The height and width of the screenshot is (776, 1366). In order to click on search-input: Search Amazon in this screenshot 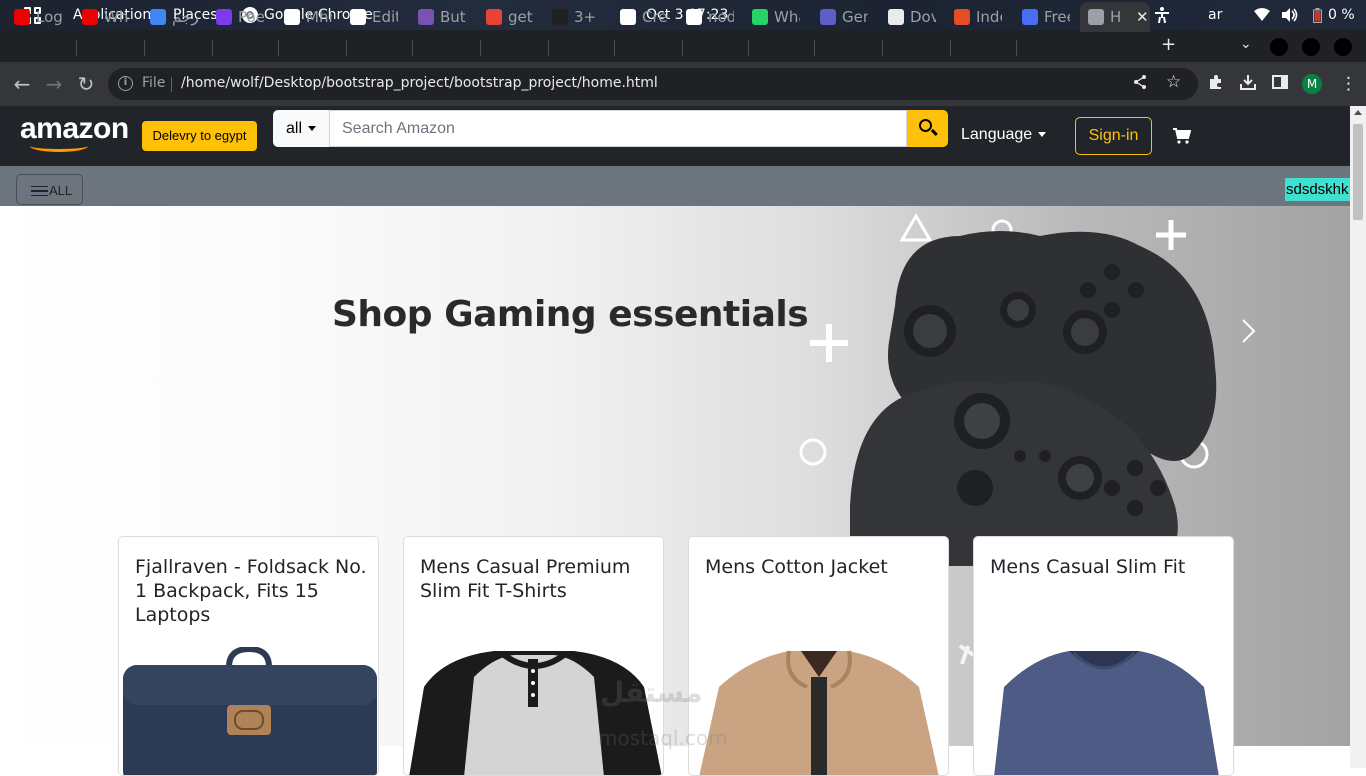, I will do `click(618, 128)`.